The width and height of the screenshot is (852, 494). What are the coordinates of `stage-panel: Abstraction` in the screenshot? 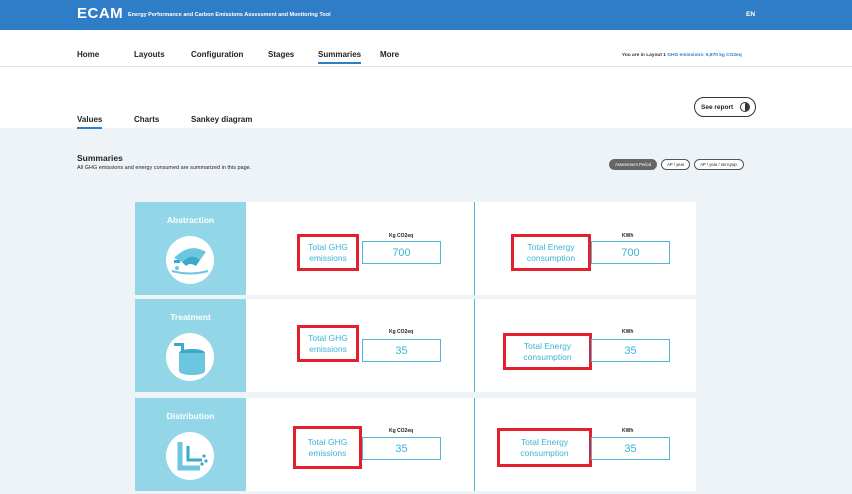 It's located at (190, 248).